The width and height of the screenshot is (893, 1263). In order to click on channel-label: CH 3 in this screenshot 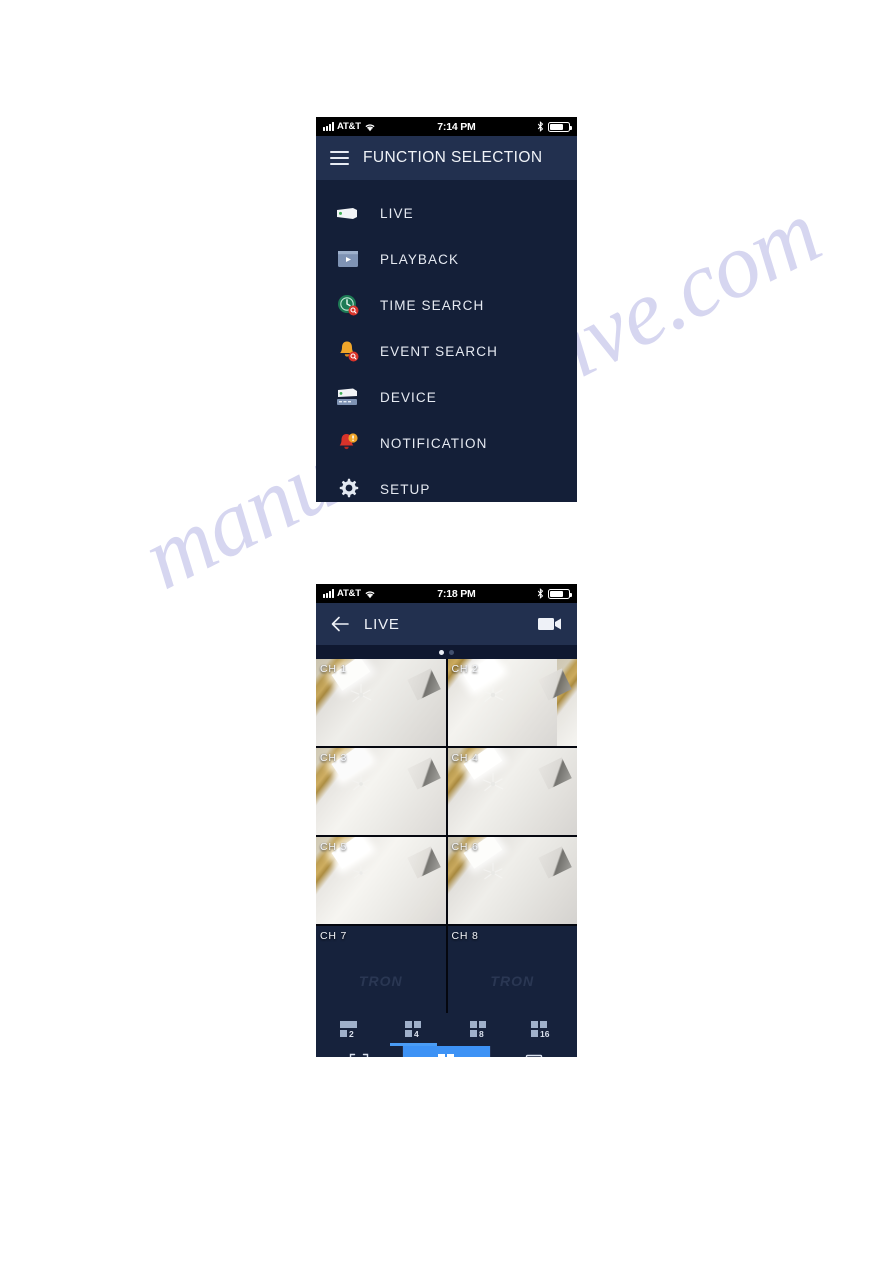, I will do `click(334, 758)`.